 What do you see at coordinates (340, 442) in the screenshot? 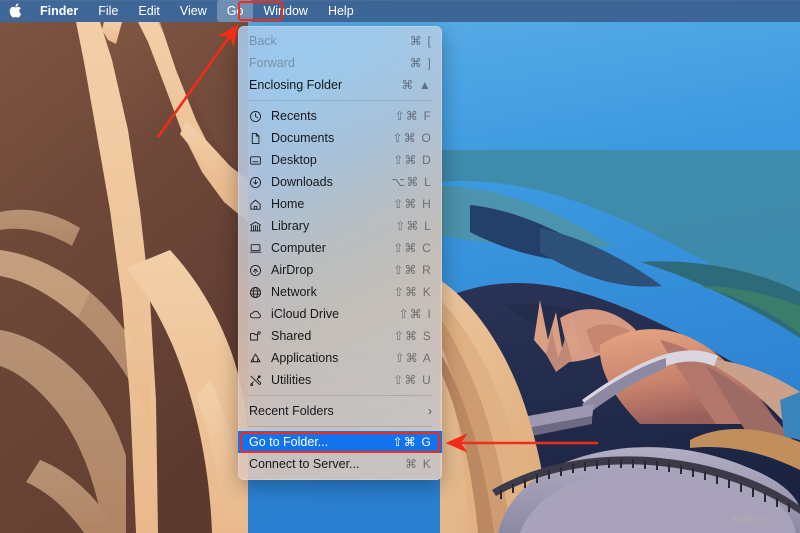
I see `menu-item-go-to-folder: Go to Folder... ⇧⌘ G` at bounding box center [340, 442].